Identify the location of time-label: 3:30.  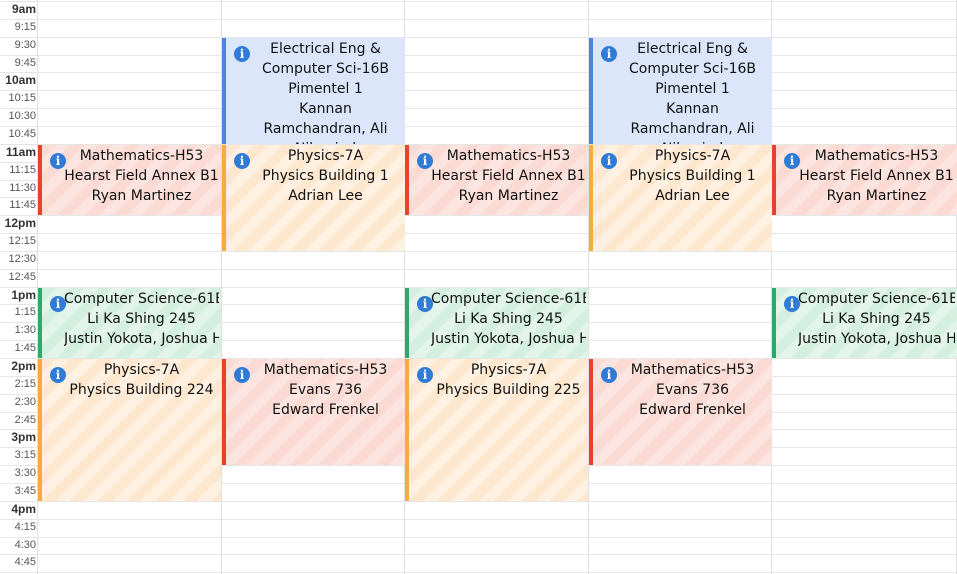
(25, 473).